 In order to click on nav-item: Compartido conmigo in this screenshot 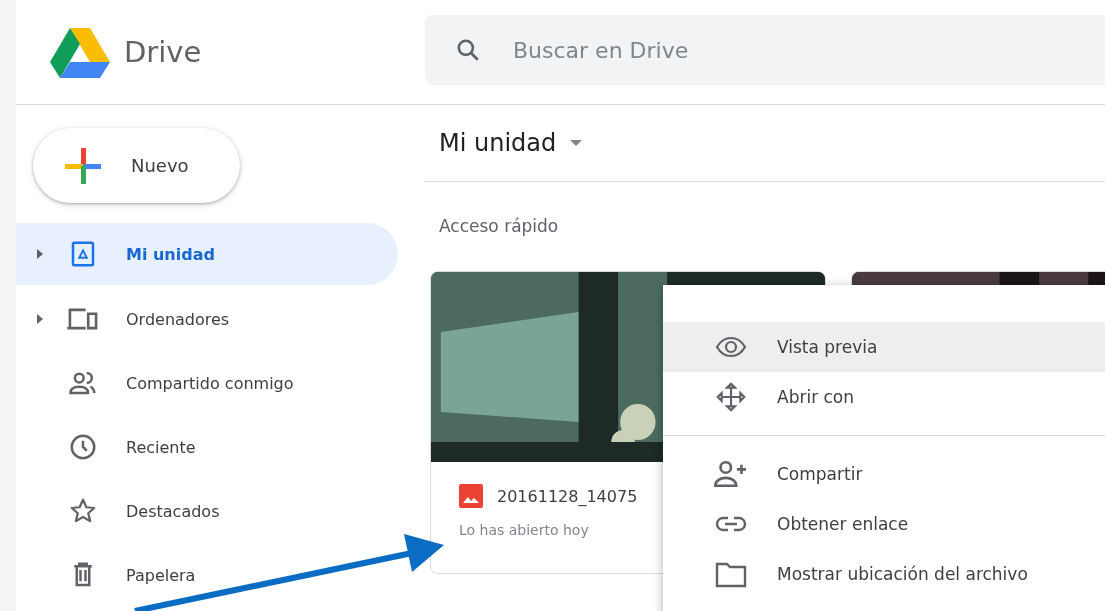, I will do `click(207, 383)`.